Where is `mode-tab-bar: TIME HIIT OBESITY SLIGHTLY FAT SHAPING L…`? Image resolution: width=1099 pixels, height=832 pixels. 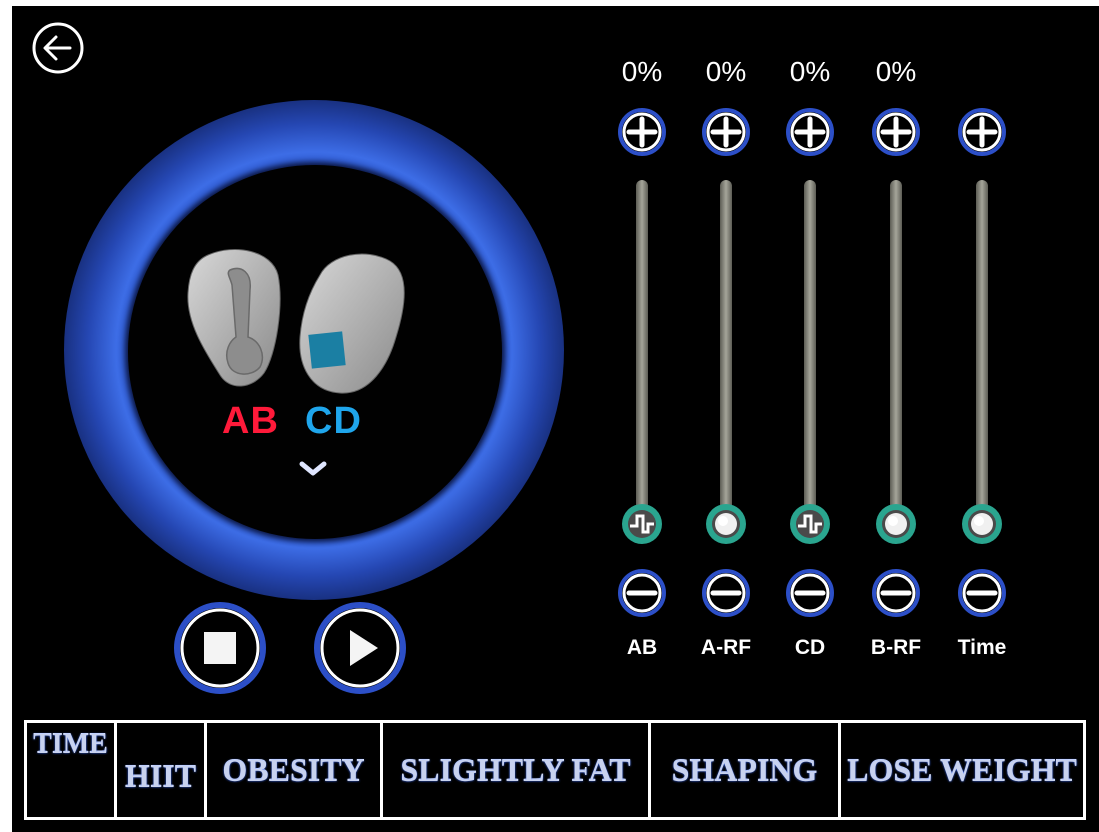 mode-tab-bar: TIME HIIT OBESITY SLIGHTLY FAT SHAPING L… is located at coordinates (555, 770).